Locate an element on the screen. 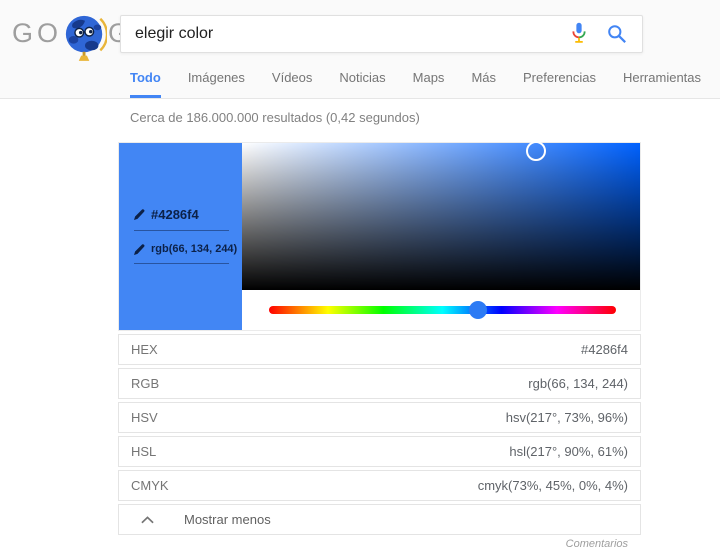 The height and width of the screenshot is (560, 720). saturation-value-gradient is located at coordinates (441, 215).